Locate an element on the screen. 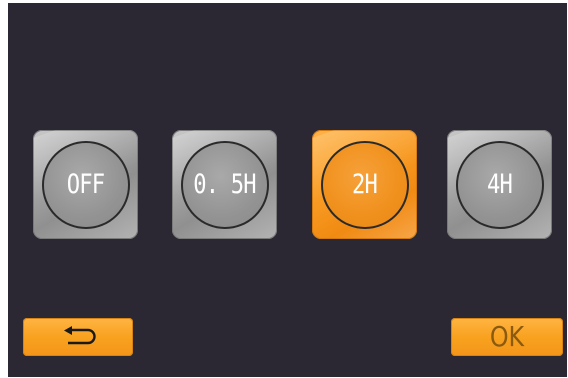 The height and width of the screenshot is (378, 568). option-label: 2H is located at coordinates (364, 184).